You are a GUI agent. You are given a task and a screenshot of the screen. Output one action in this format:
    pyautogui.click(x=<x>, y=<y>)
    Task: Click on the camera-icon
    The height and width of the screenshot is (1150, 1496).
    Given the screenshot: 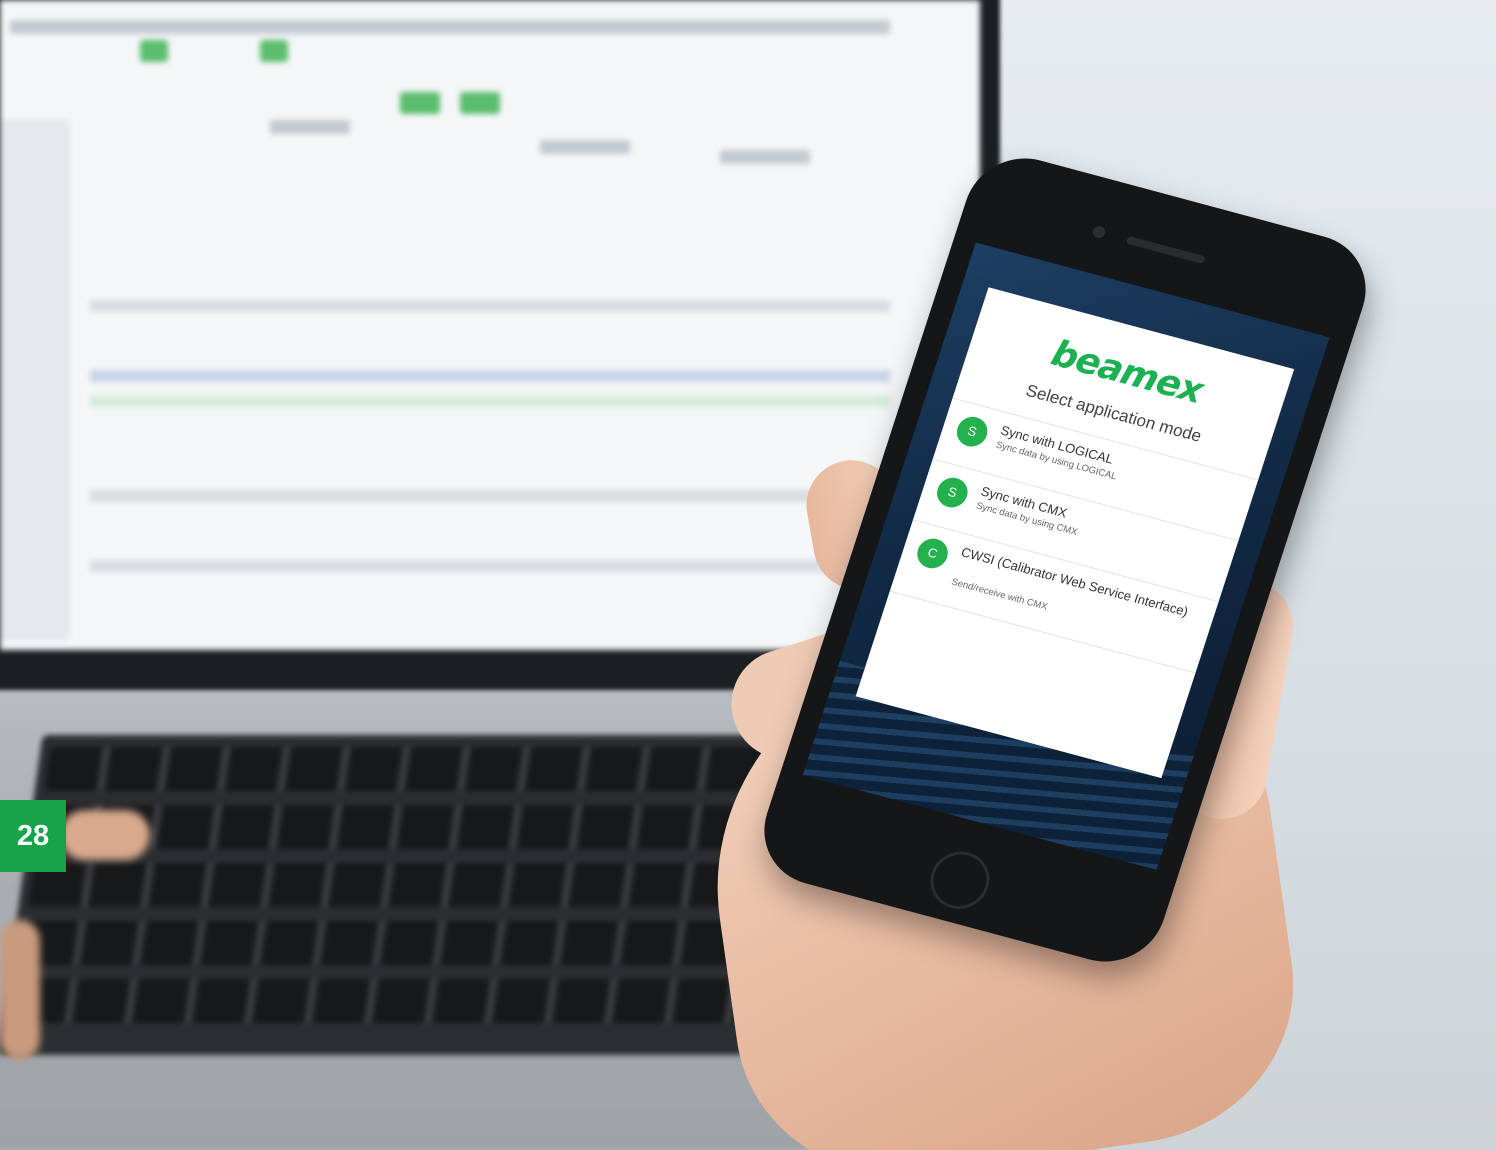 What is the action you would take?
    pyautogui.click(x=1099, y=232)
    